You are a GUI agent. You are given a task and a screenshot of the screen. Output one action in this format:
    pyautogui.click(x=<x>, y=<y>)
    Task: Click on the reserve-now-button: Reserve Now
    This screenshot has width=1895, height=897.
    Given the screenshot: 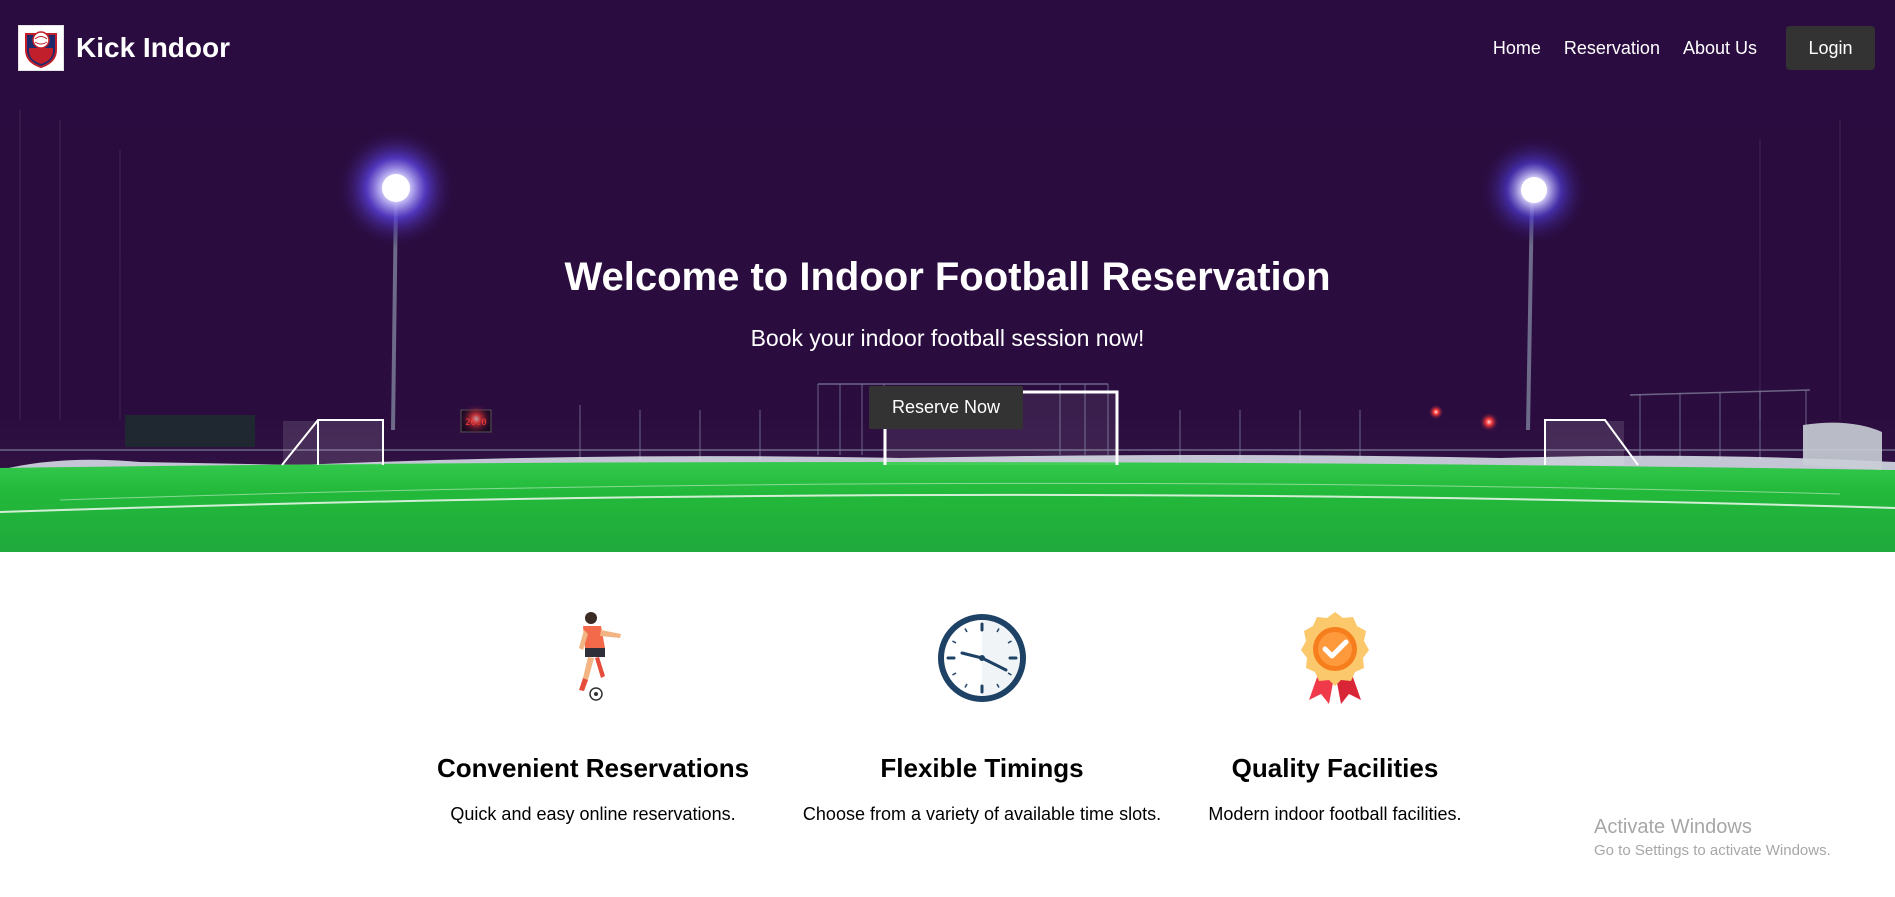 What is the action you would take?
    pyautogui.click(x=946, y=407)
    